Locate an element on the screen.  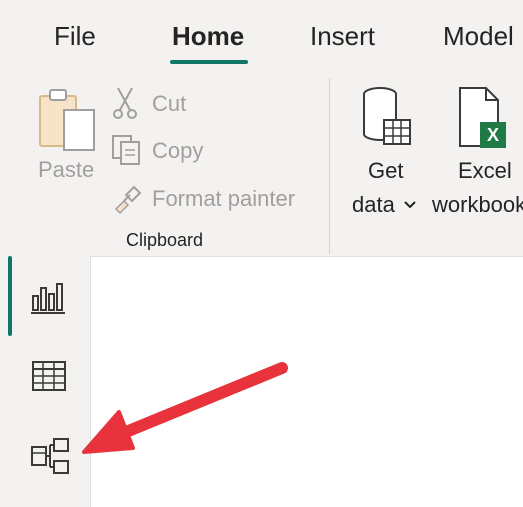
get-data-label-line1: Get is located at coordinates (386, 170).